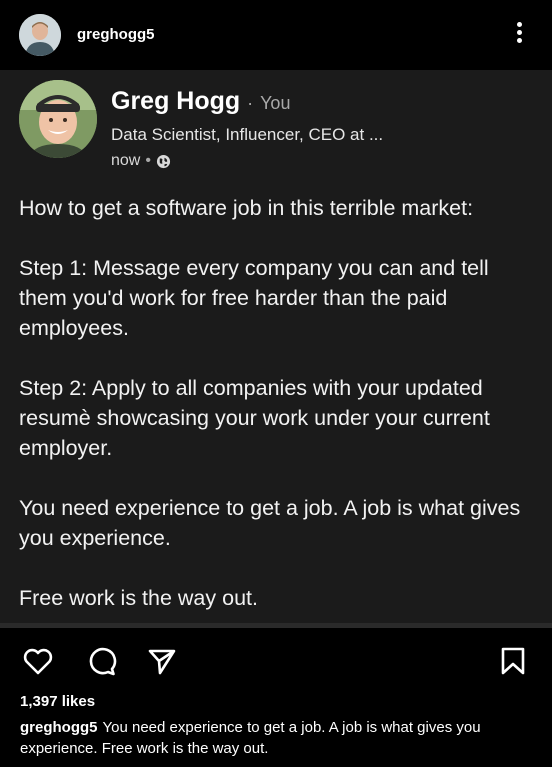 This screenshot has width=552, height=767. What do you see at coordinates (126, 160) in the screenshot?
I see `post-time: now` at bounding box center [126, 160].